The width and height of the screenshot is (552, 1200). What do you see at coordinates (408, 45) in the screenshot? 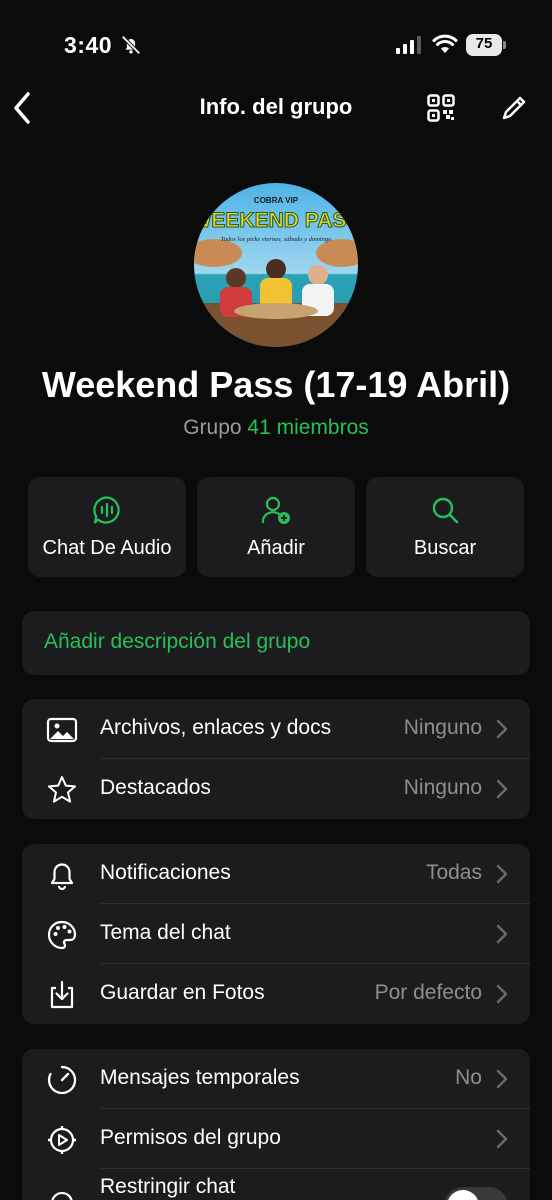
I see `signal-icon` at bounding box center [408, 45].